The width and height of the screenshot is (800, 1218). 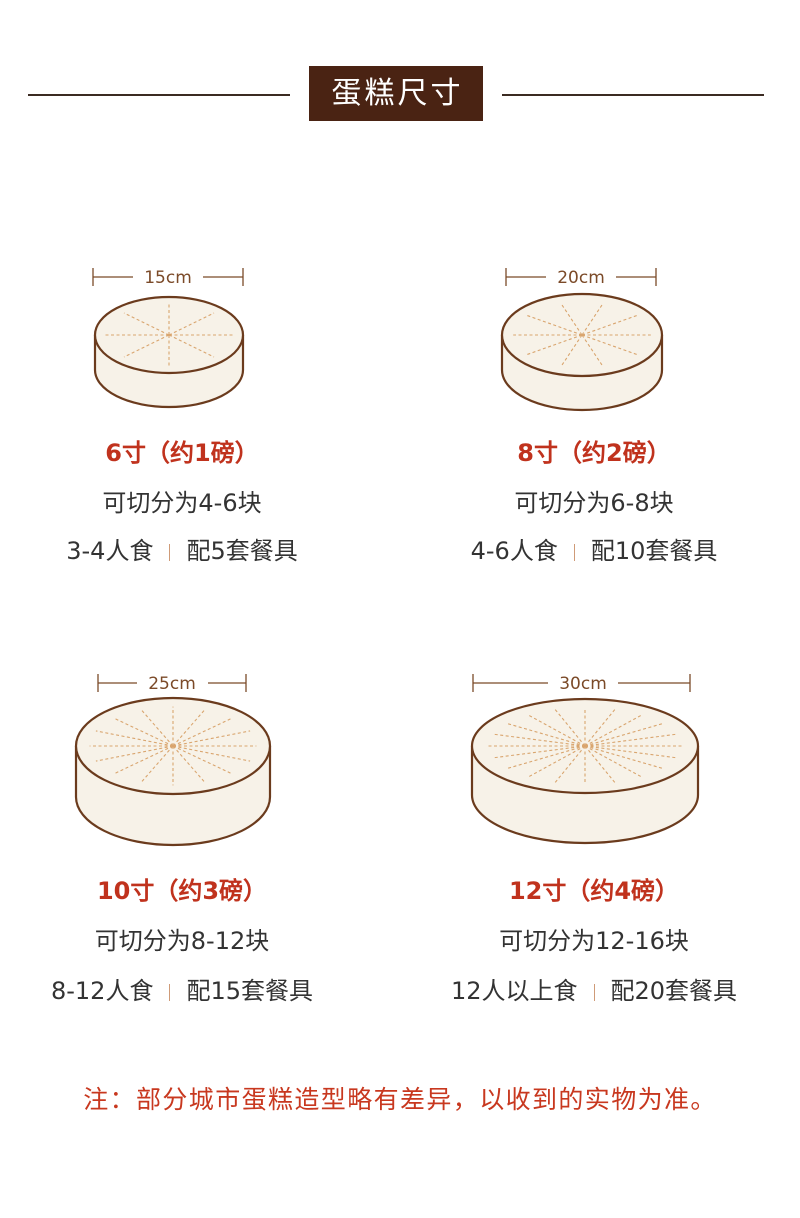 I want to click on cake-servings: 3-4人食, so click(x=110, y=551).